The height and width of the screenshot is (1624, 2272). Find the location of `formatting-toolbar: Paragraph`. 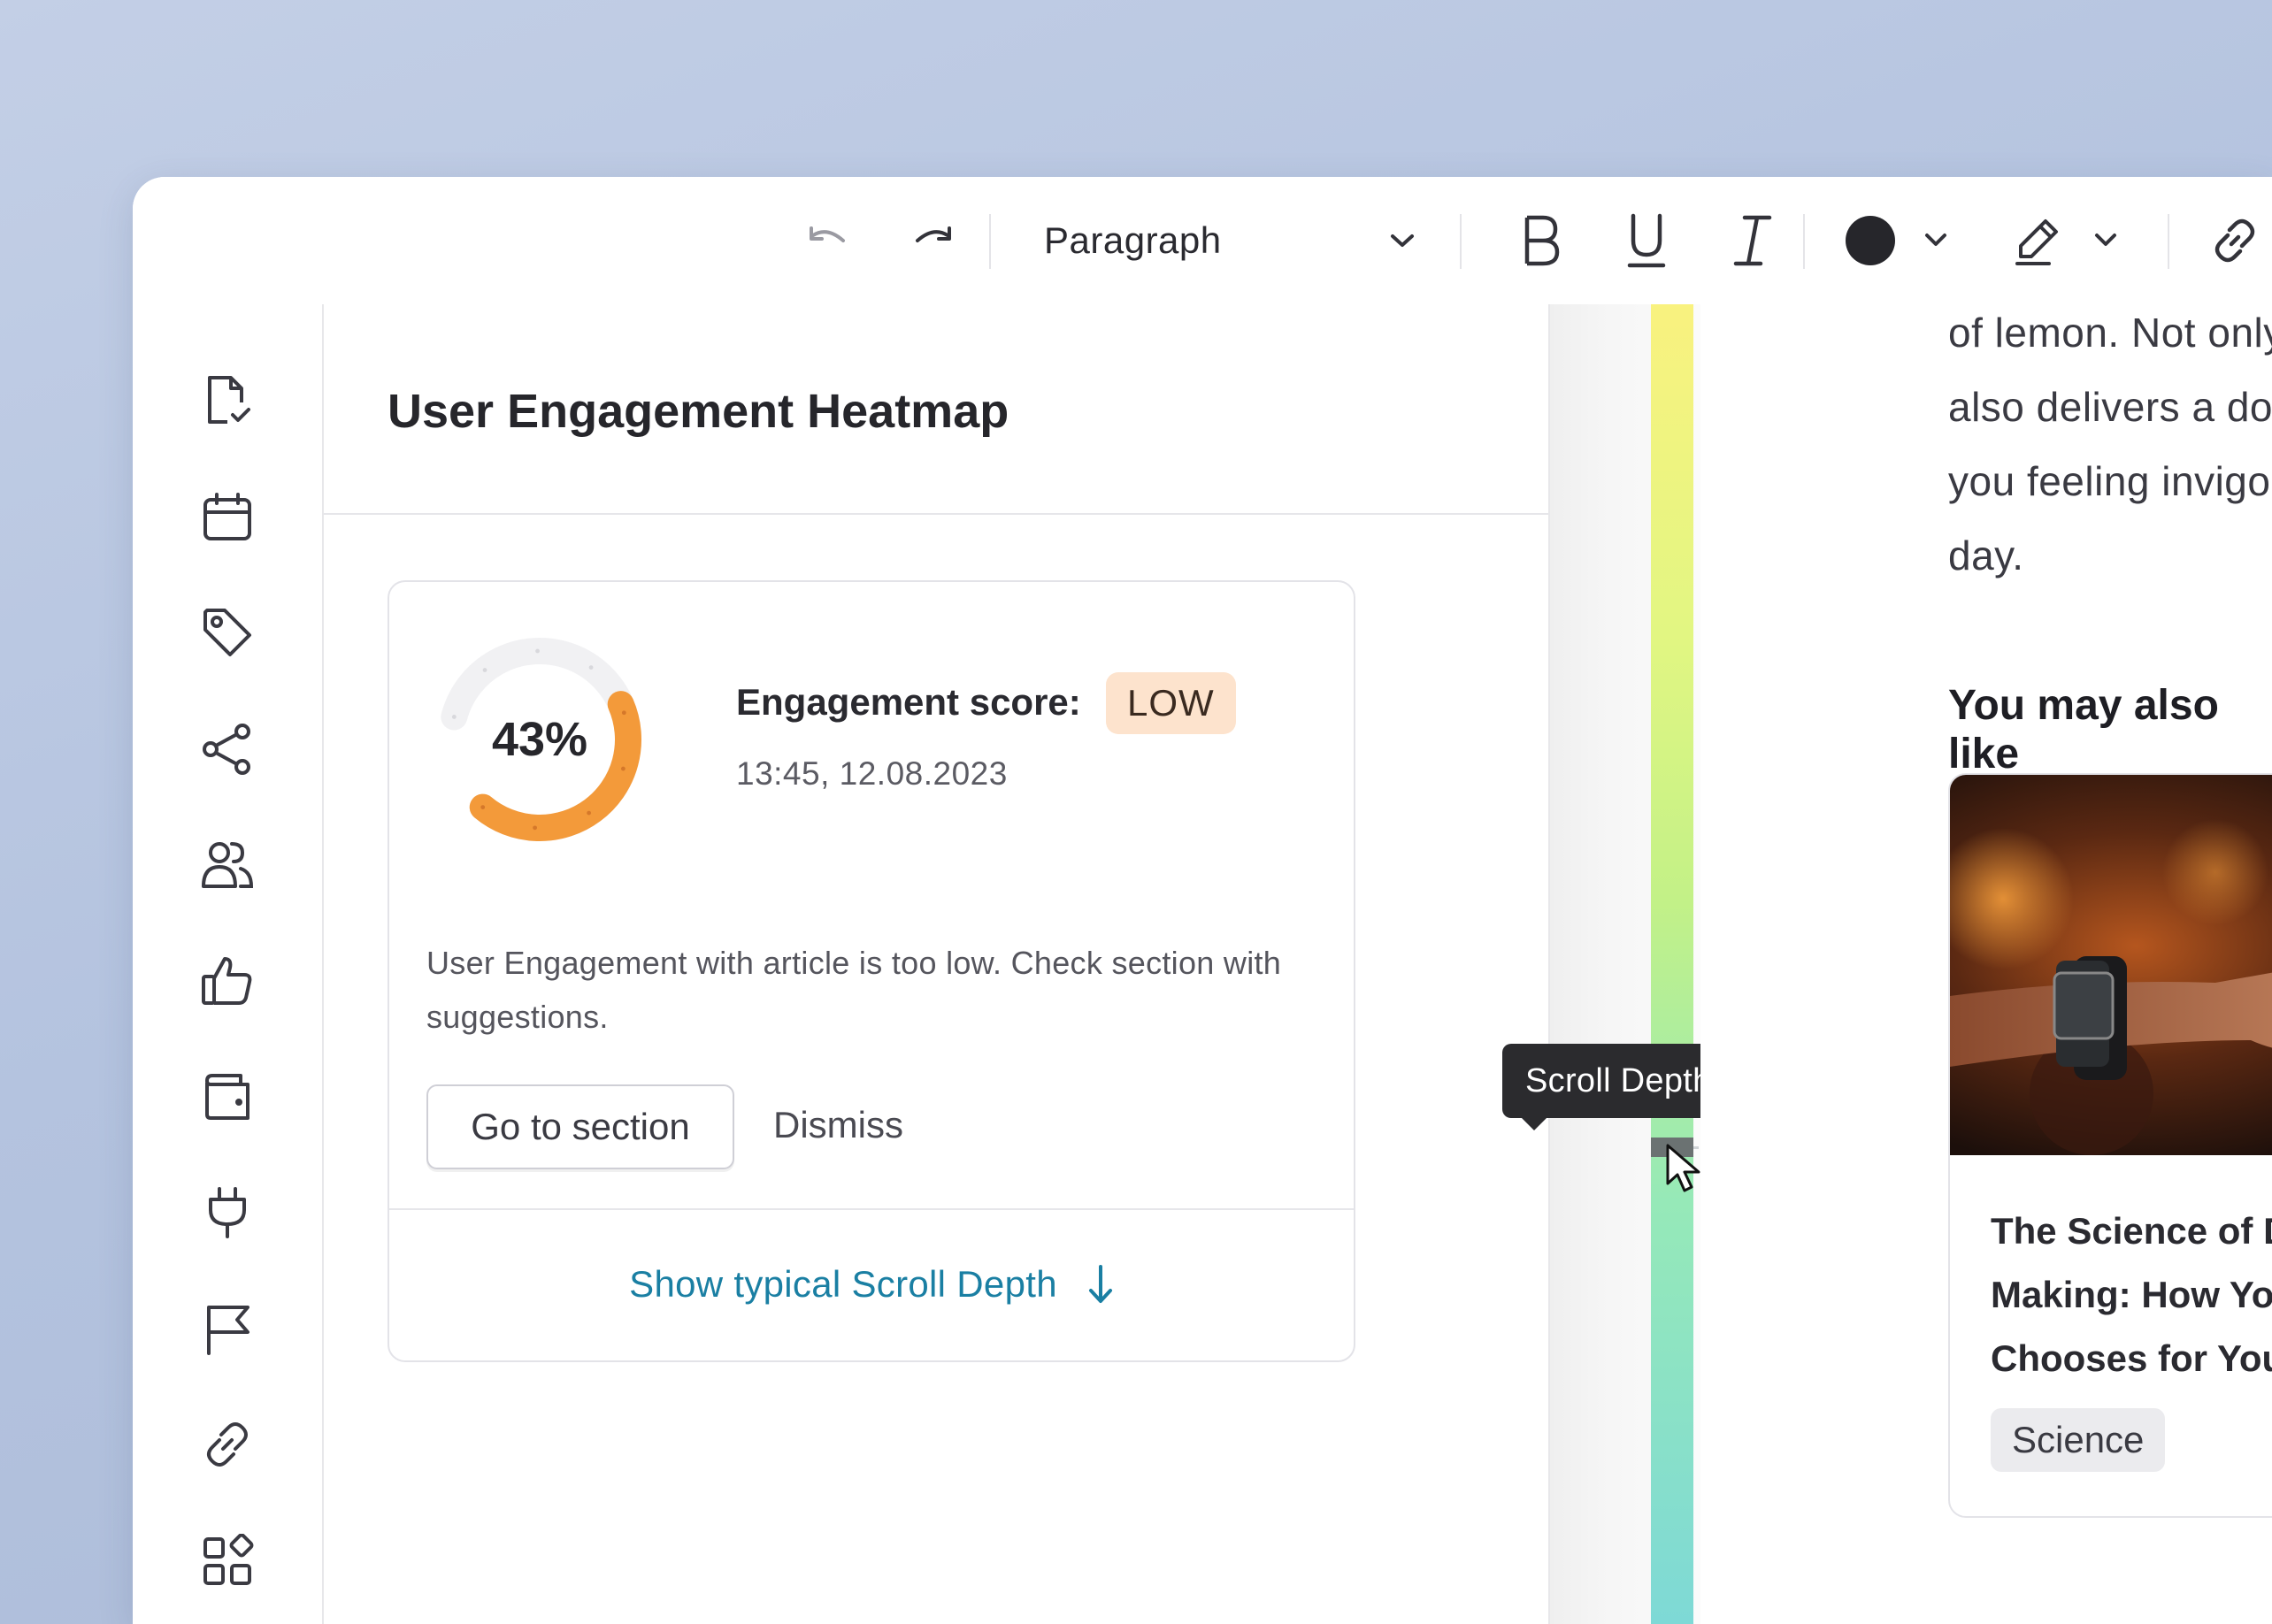

formatting-toolbar: Paragraph is located at coordinates (1202, 241).